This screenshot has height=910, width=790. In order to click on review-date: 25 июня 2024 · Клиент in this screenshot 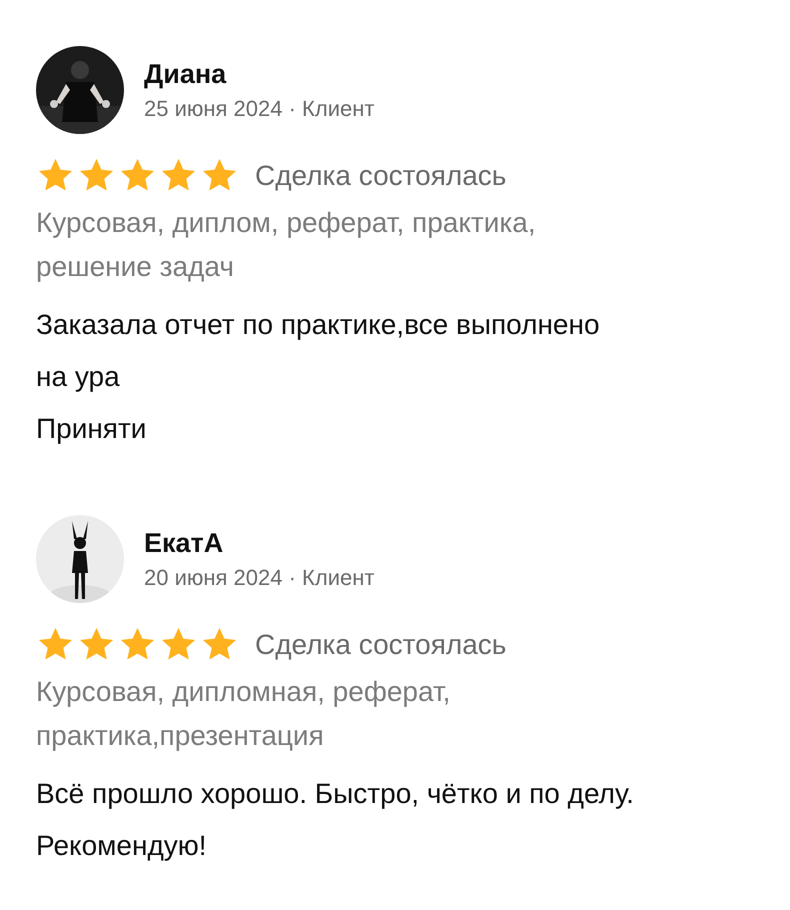, I will do `click(259, 109)`.